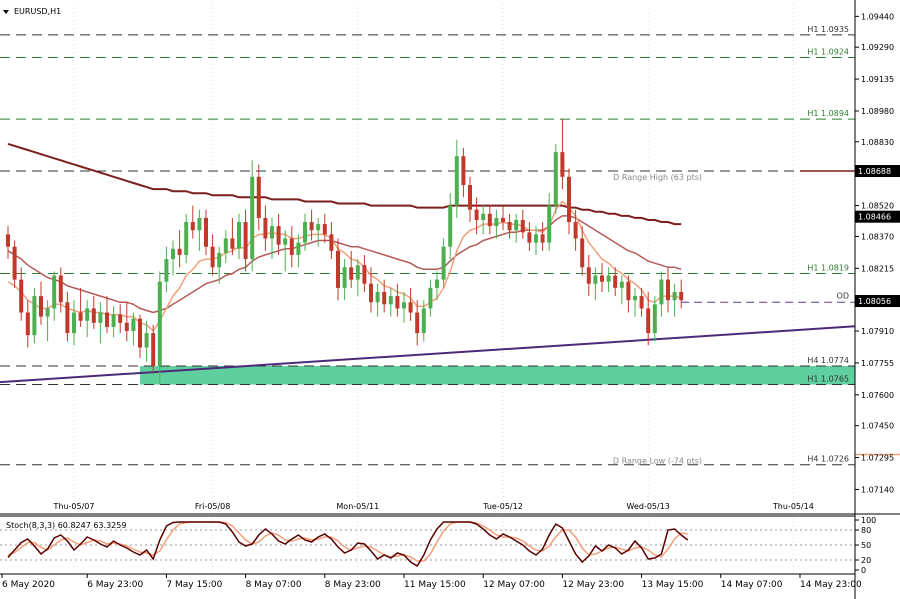 This screenshot has height=599, width=900. Describe the element at coordinates (877, 395) in the screenshot. I see `price-tick-label: 1.07600` at that location.